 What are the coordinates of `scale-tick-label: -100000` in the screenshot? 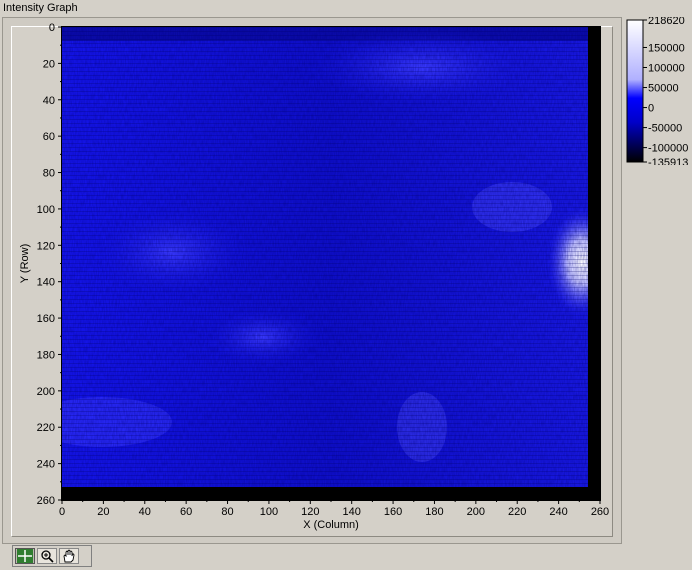 It's located at (668, 149).